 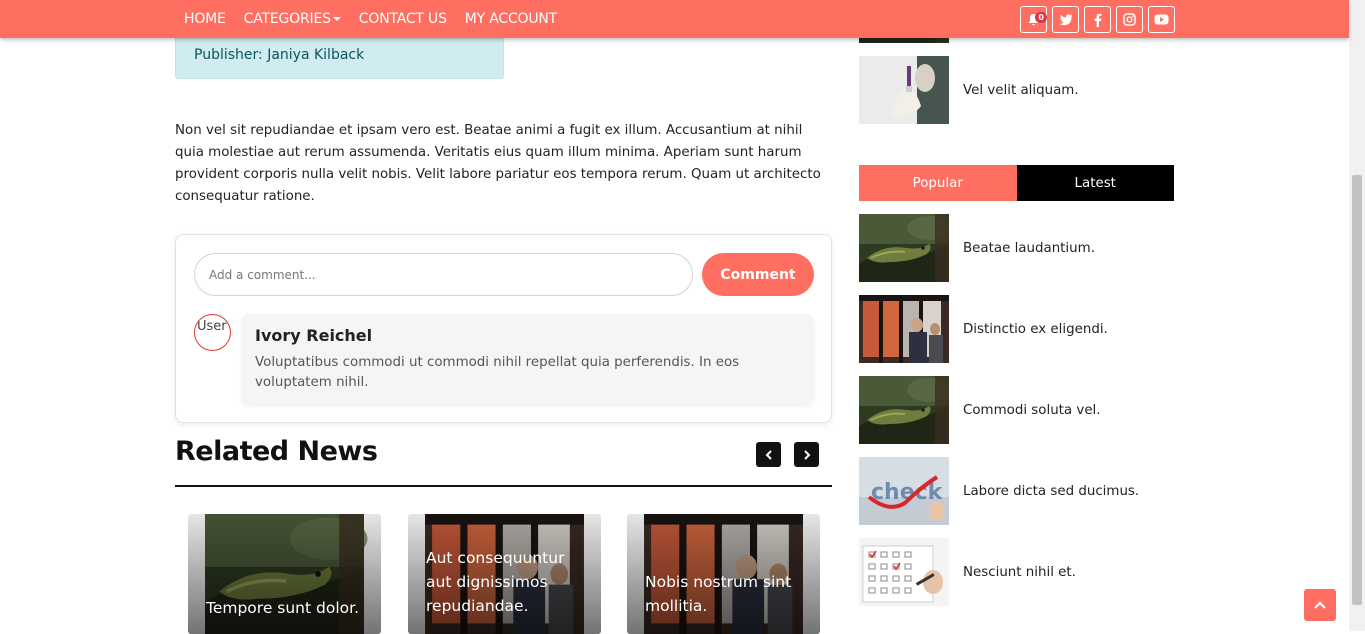 I want to click on page-scrollbar, so click(x=1357, y=315).